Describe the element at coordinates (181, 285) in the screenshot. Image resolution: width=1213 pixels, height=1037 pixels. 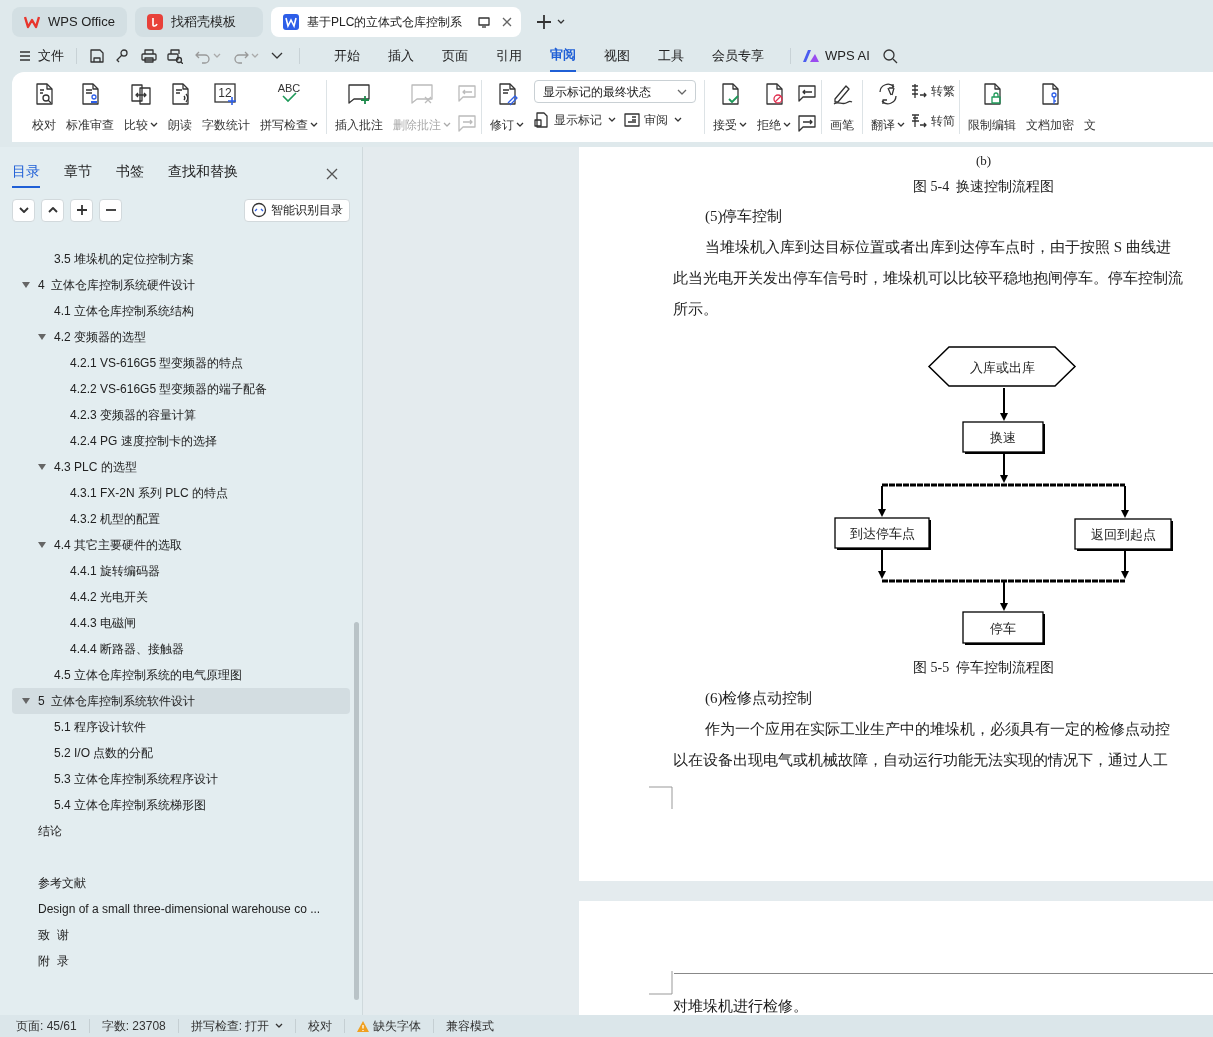
I see `toc-item: 4 立体仓库控制系统硬件设计` at that location.